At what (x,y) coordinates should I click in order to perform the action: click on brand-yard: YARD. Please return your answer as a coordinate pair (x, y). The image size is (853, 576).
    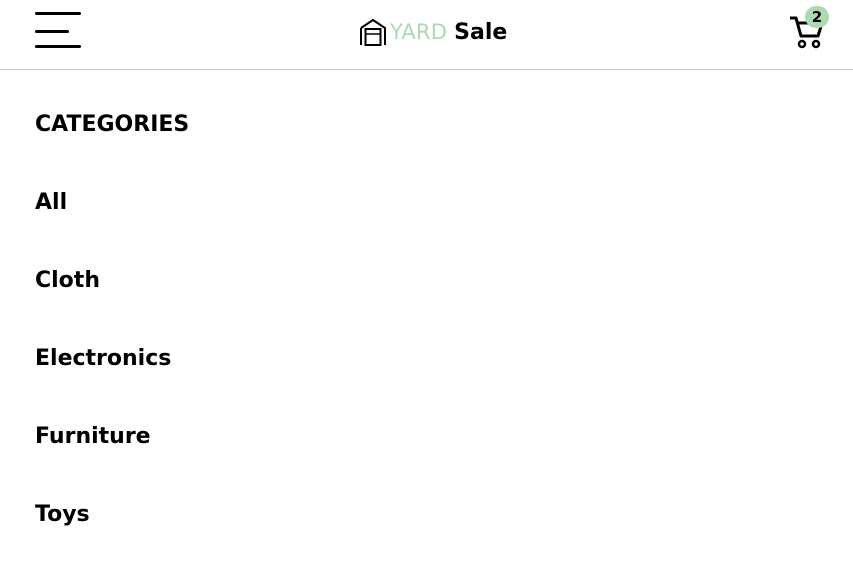
    Looking at the image, I should click on (419, 32).